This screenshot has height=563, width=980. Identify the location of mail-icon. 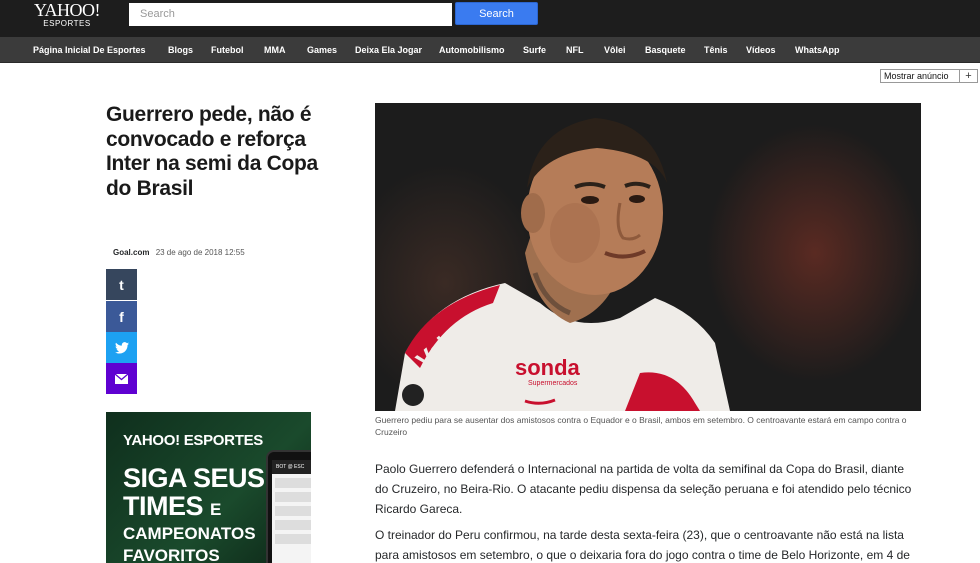
(121, 378).